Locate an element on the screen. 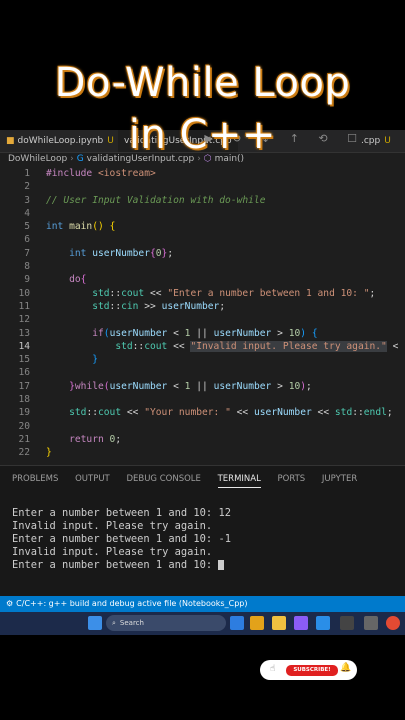 Image resolution: width=405 pixels, height=720 pixels. code-line: 1 #include <iostream> is located at coordinates (90, 173).